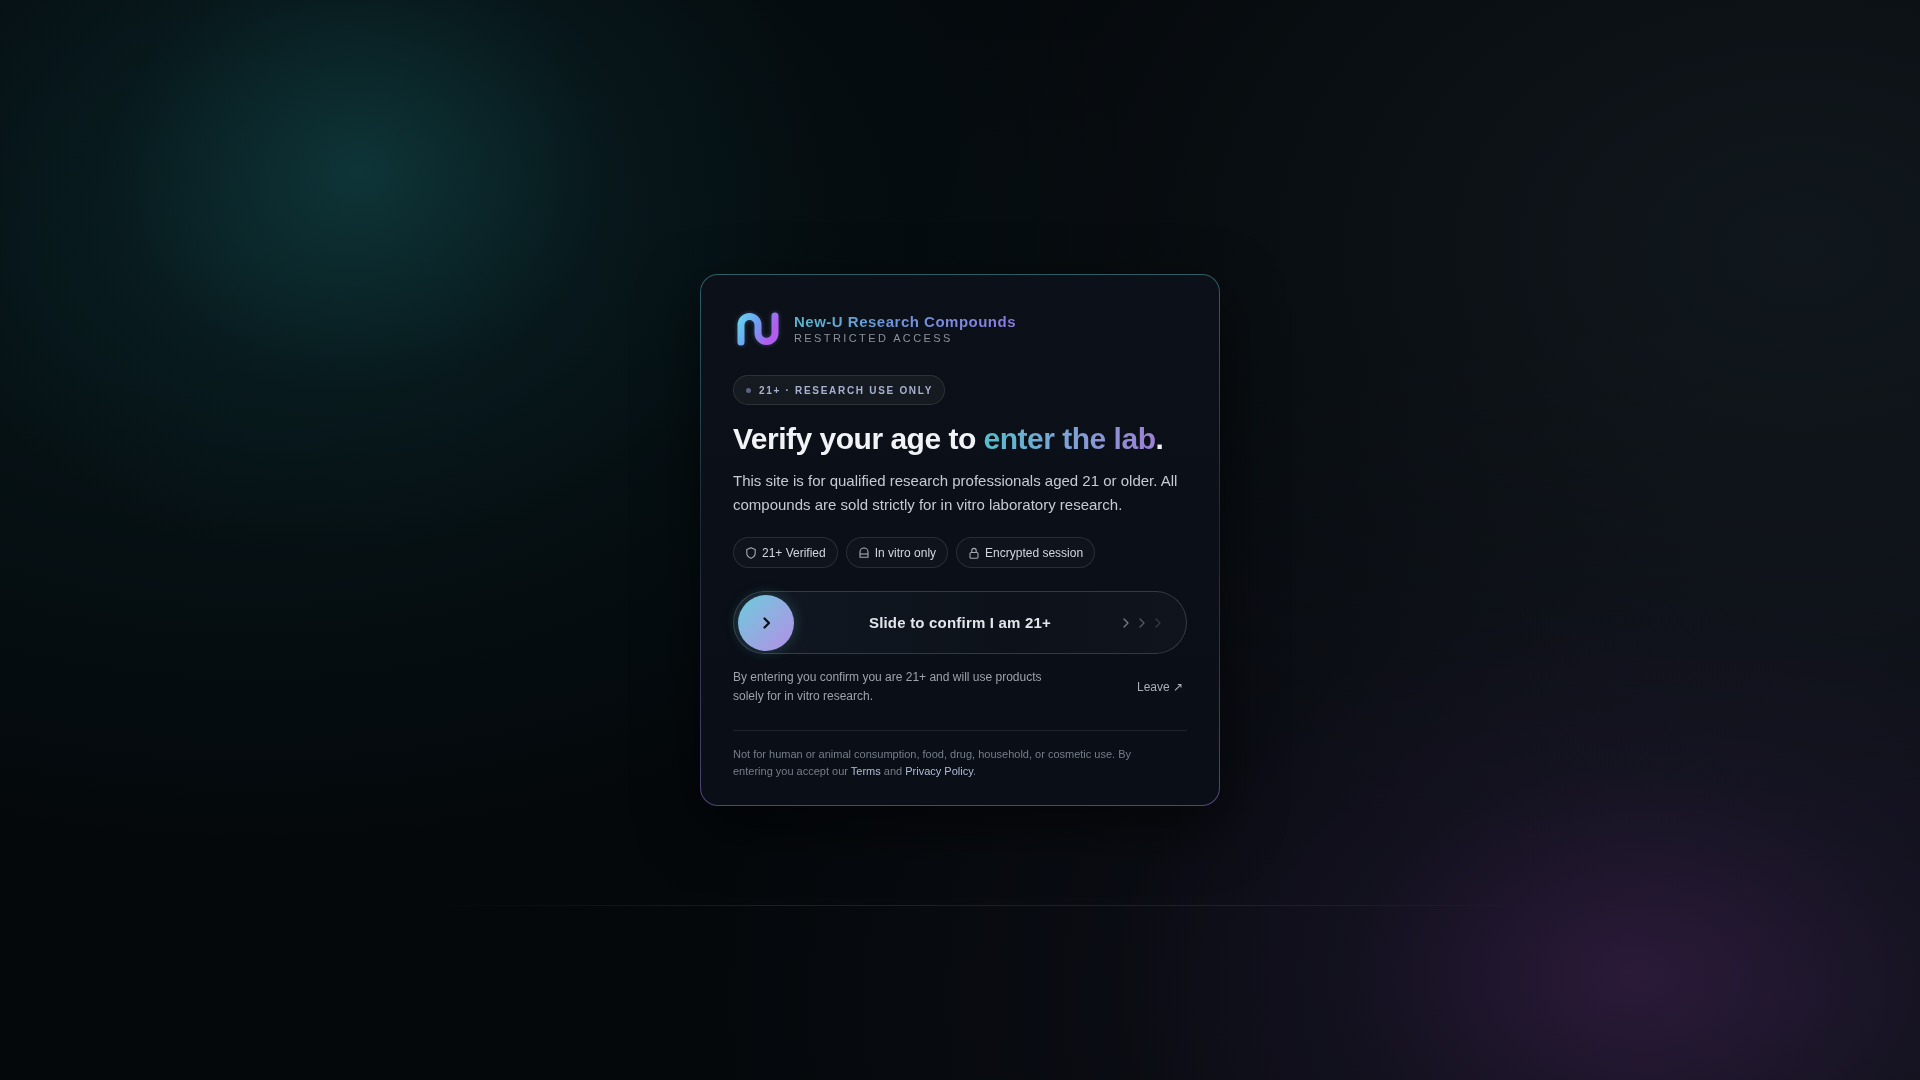 This screenshot has height=1080, width=1920. What do you see at coordinates (939, 771) in the screenshot?
I see `footer-link: Privacy Policy` at bounding box center [939, 771].